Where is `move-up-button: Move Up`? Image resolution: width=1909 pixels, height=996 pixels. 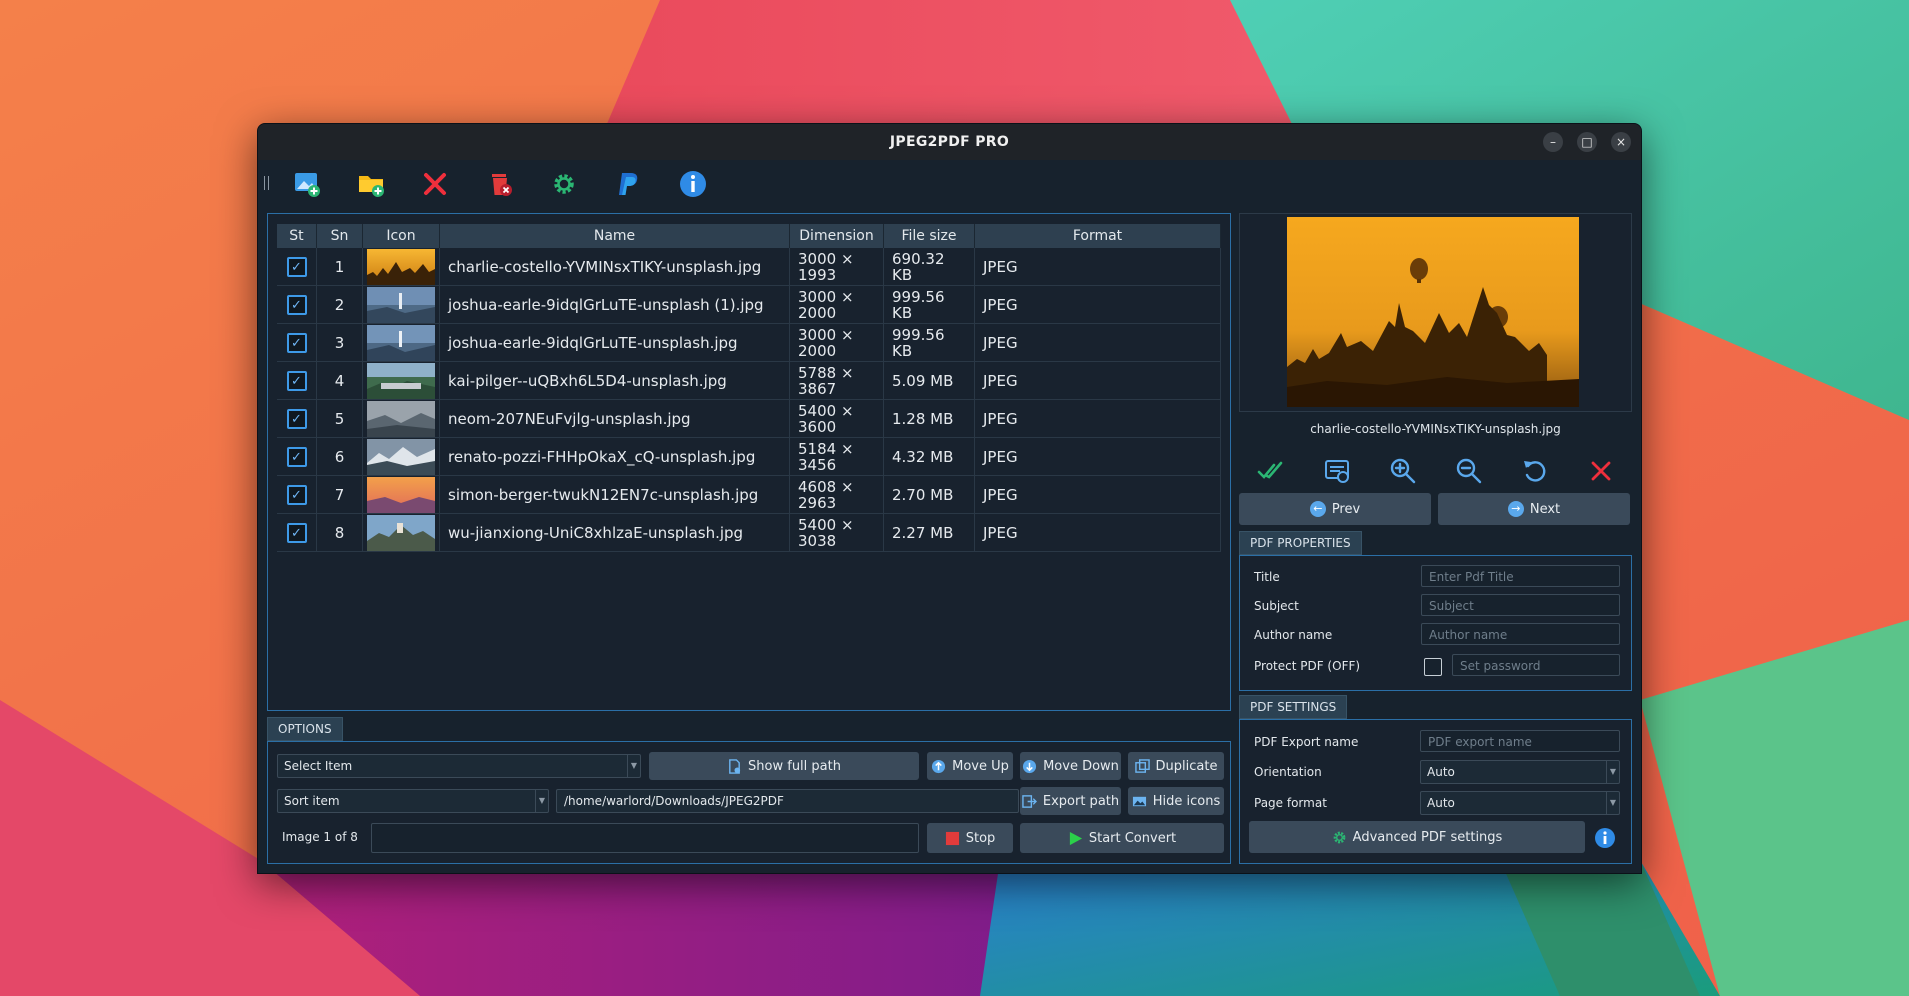 move-up-button: Move Up is located at coordinates (970, 766).